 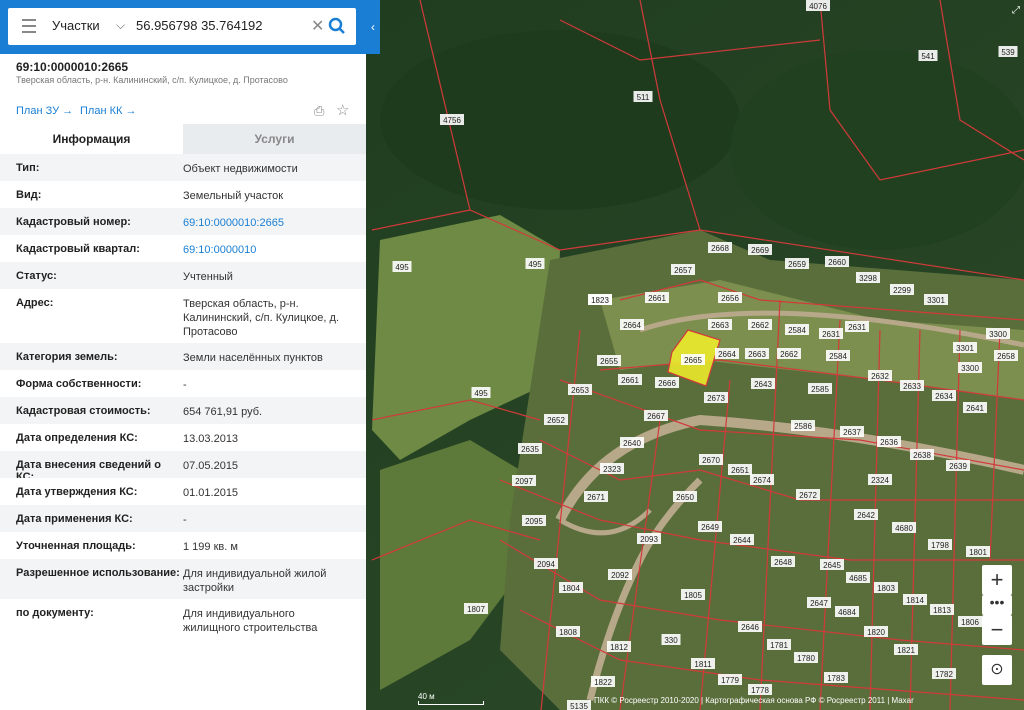 I want to click on parcel-label: 1806, so click(x=970, y=622).